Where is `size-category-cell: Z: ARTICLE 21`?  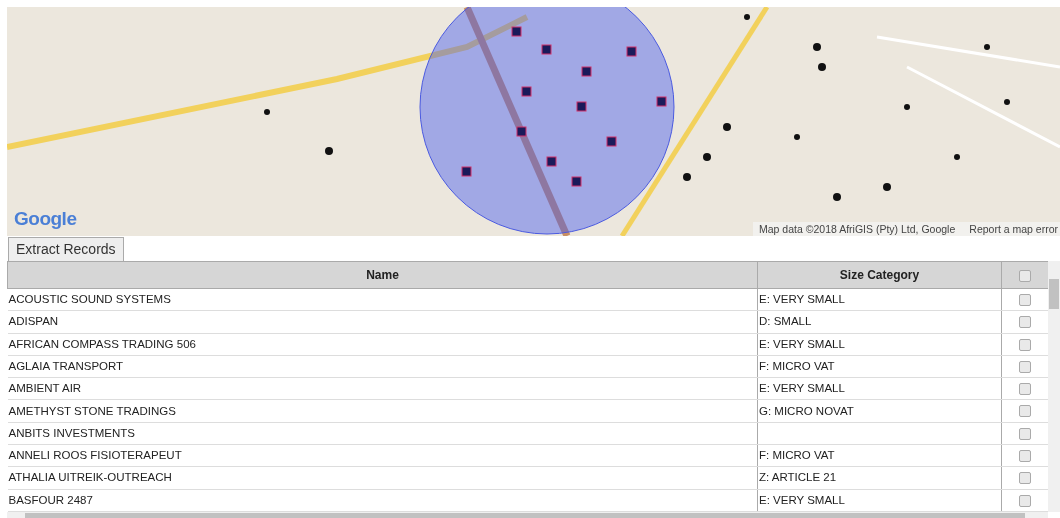
size-category-cell: Z: ARTICLE 21 is located at coordinates (879, 478).